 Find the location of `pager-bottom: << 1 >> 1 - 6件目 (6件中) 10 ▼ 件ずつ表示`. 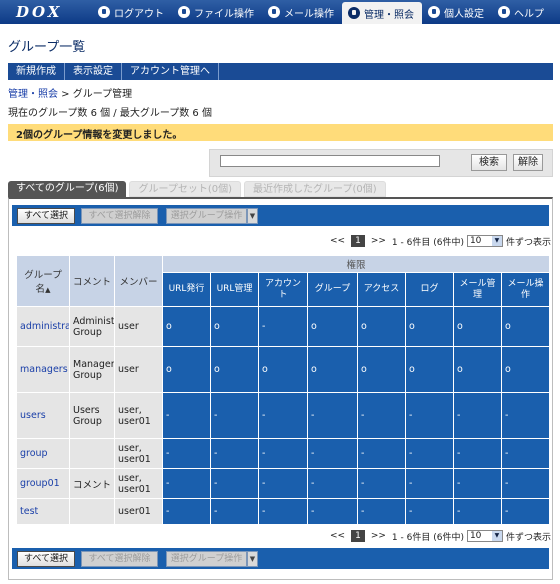

pager-bottom: << 1 >> 1 - 6件目 (6件中) 10 ▼ 件ずつ表示 is located at coordinates (440, 536).